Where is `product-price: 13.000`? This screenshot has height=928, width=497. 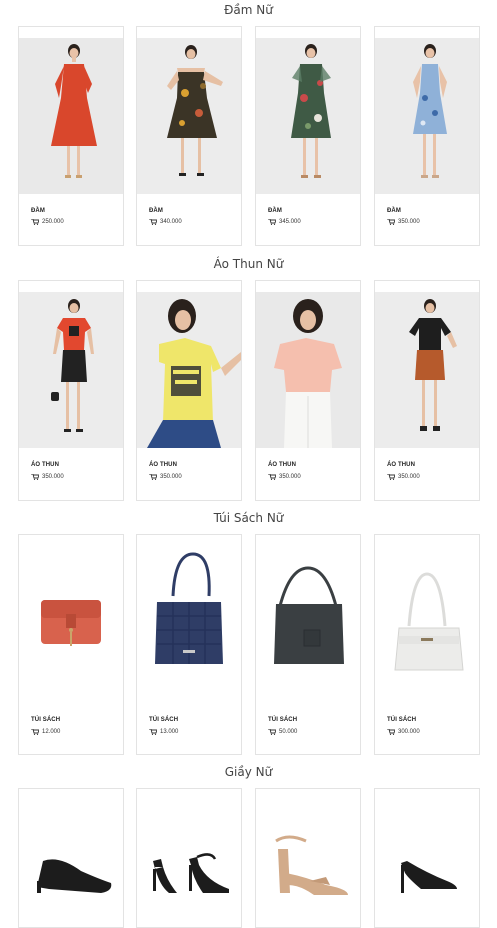
product-price: 13.000 is located at coordinates (163, 732).